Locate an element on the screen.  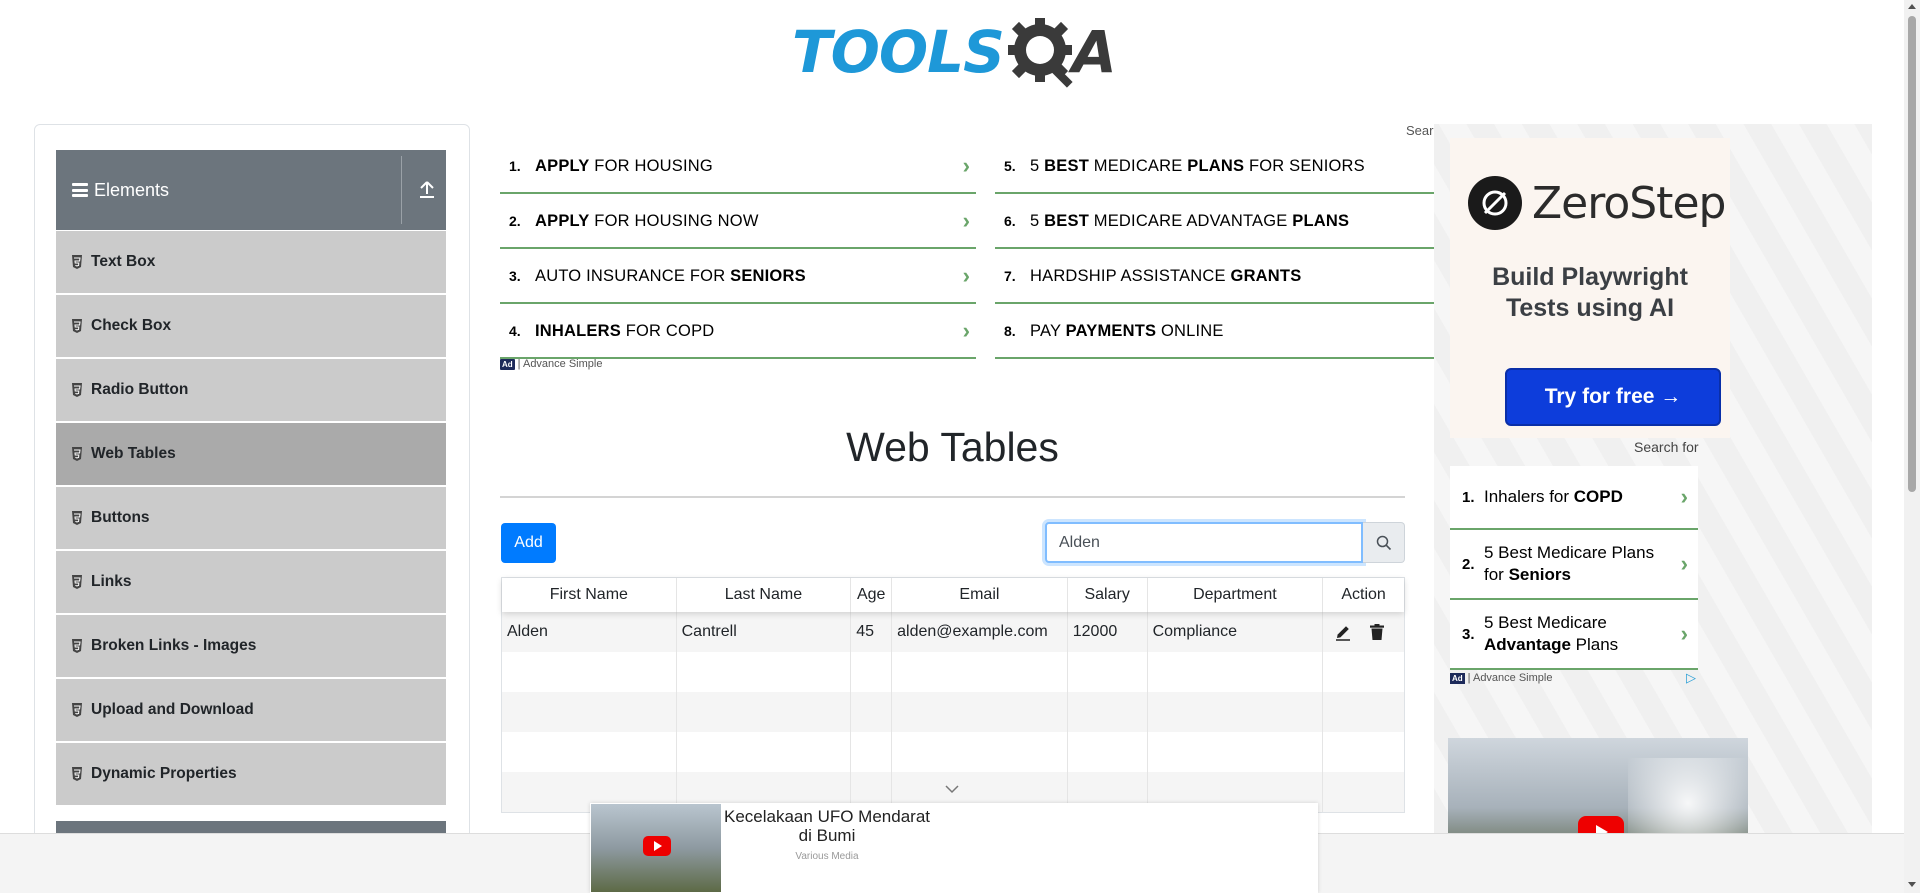
page-scrollbar is located at coordinates (1912, 446).